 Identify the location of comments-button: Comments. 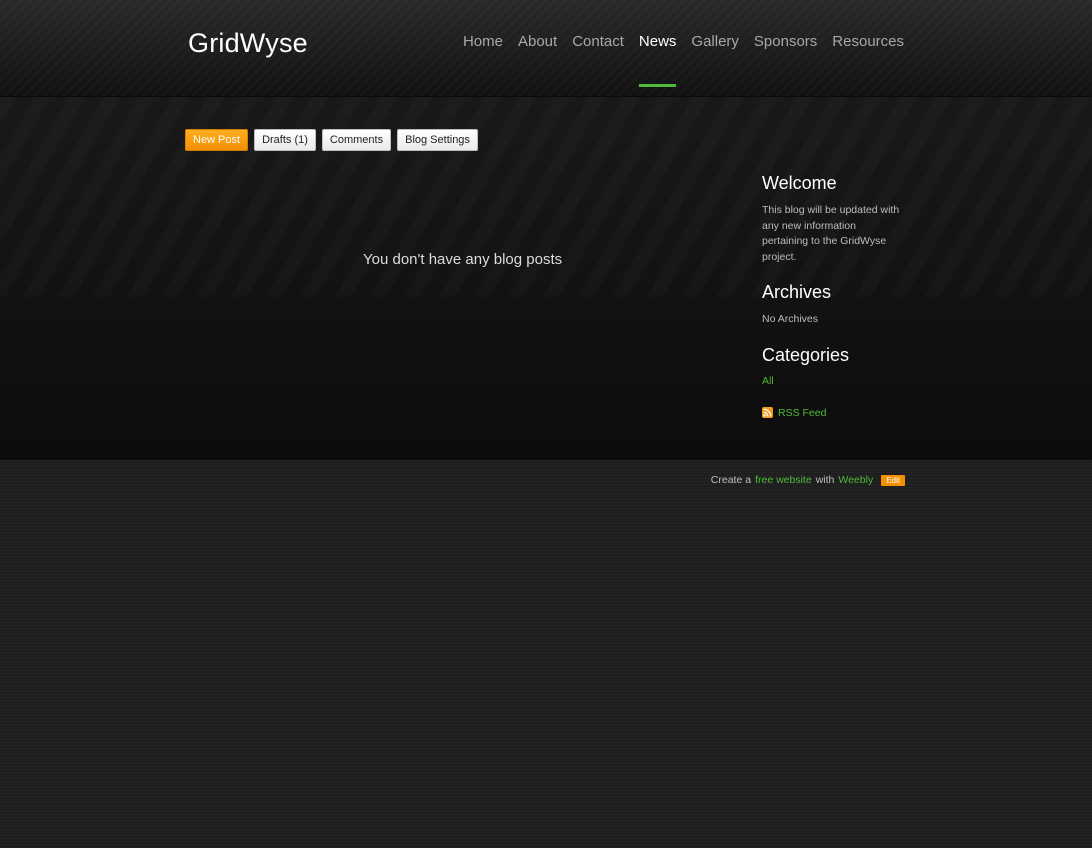
(356, 140).